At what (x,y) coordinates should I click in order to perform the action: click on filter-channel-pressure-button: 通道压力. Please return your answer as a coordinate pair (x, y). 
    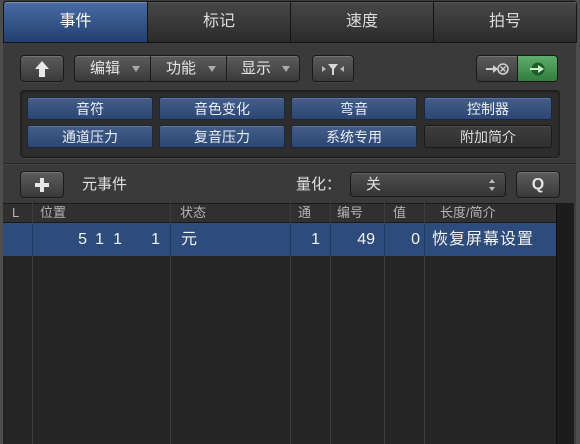
    Looking at the image, I should click on (90, 136).